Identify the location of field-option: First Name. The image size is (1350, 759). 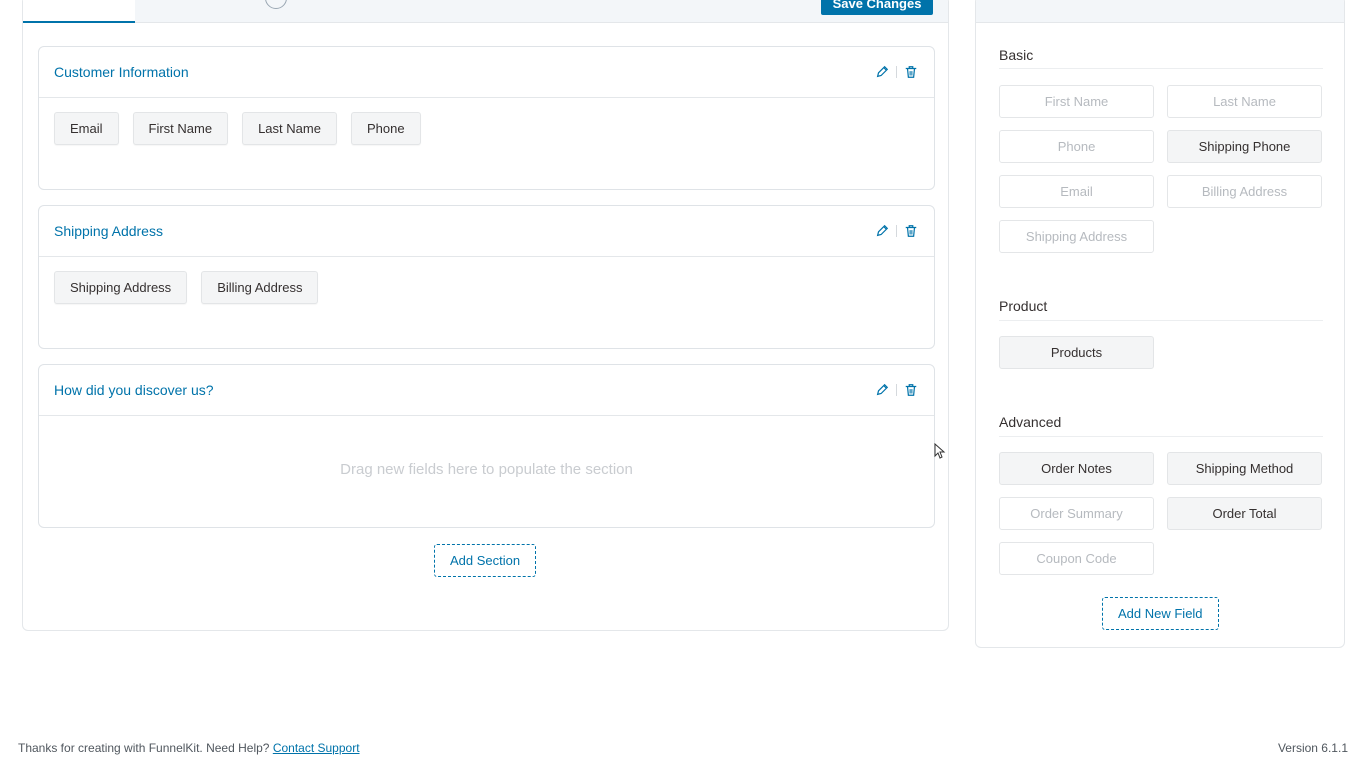
(1076, 101).